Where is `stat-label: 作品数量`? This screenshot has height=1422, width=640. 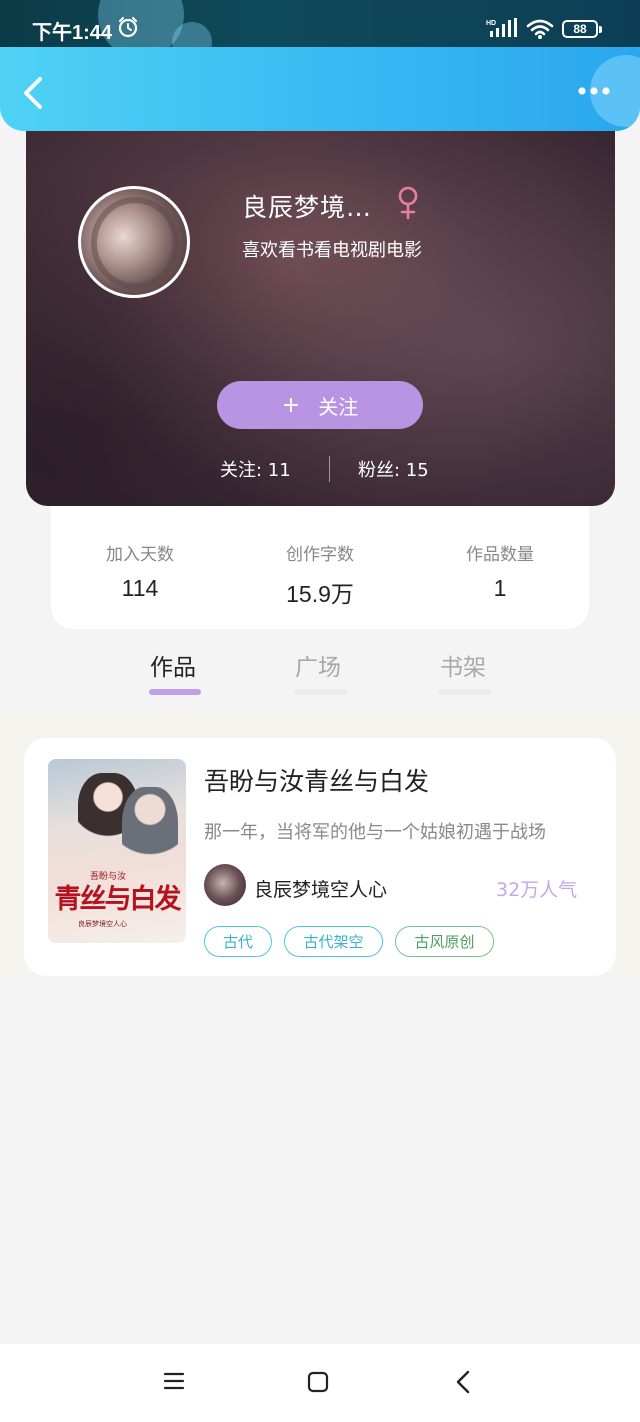 stat-label: 作品数量 is located at coordinates (500, 555).